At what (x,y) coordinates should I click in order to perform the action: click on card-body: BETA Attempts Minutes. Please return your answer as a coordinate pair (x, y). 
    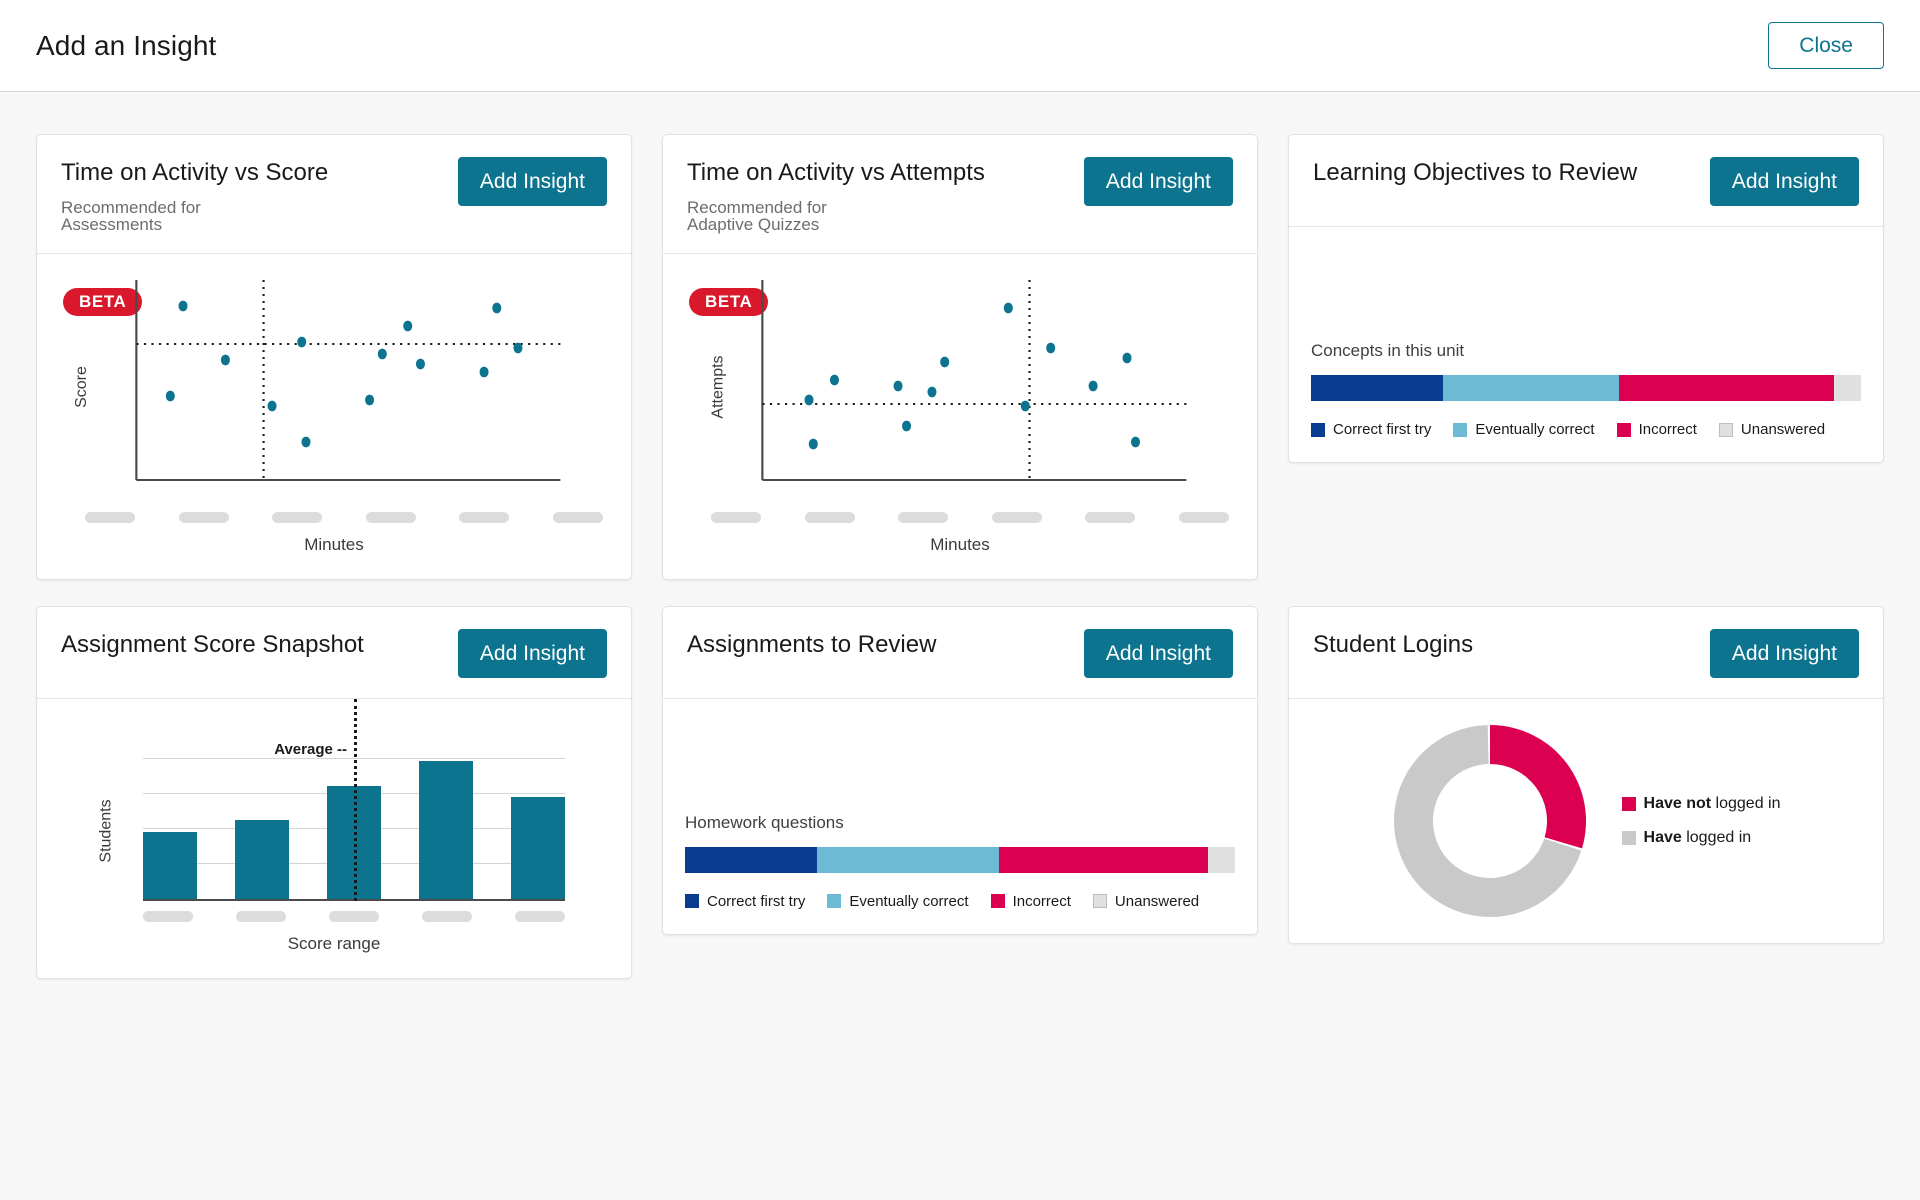
    Looking at the image, I should click on (960, 416).